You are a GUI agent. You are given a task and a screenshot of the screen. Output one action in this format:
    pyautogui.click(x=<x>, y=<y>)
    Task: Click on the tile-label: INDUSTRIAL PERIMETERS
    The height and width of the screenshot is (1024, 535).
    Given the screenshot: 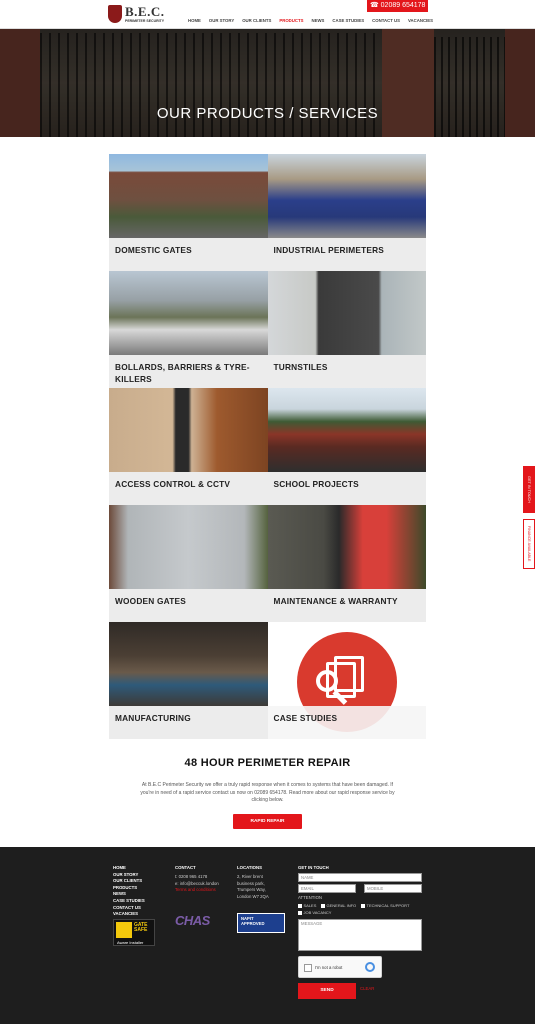 What is the action you would take?
    pyautogui.click(x=346, y=254)
    